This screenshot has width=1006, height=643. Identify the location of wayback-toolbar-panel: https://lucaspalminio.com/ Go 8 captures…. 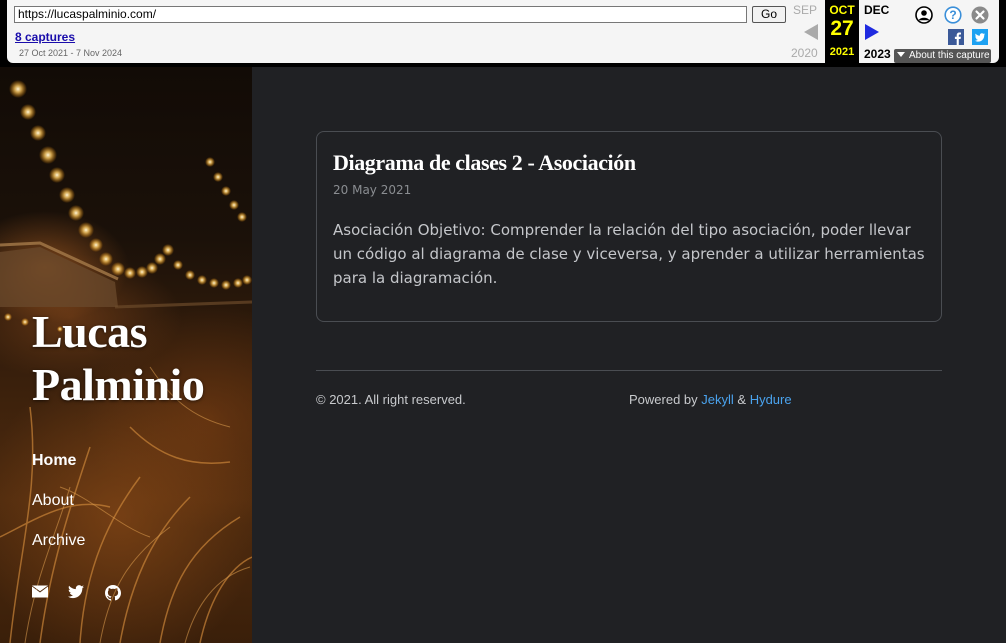
(503, 31).